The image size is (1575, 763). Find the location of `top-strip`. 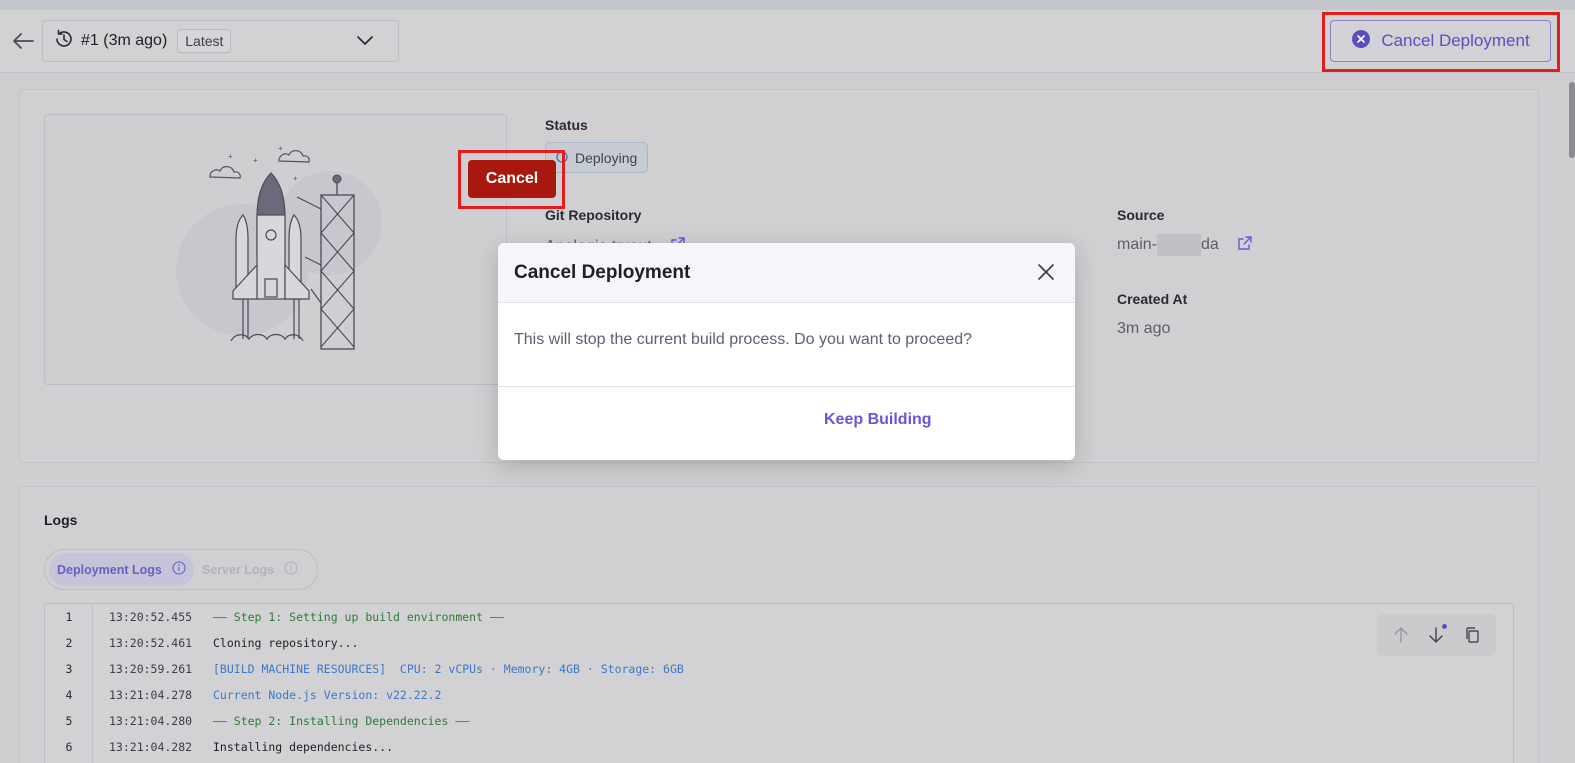

top-strip is located at coordinates (787, 5).